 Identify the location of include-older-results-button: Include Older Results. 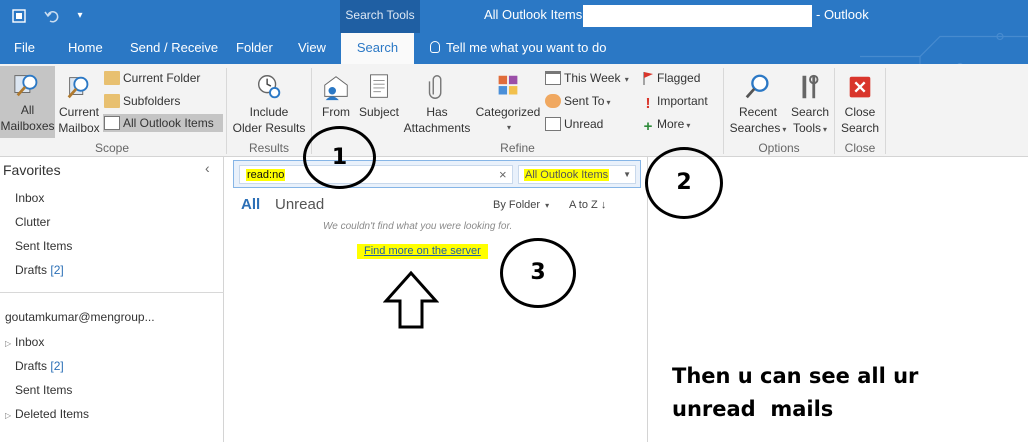
(269, 102).